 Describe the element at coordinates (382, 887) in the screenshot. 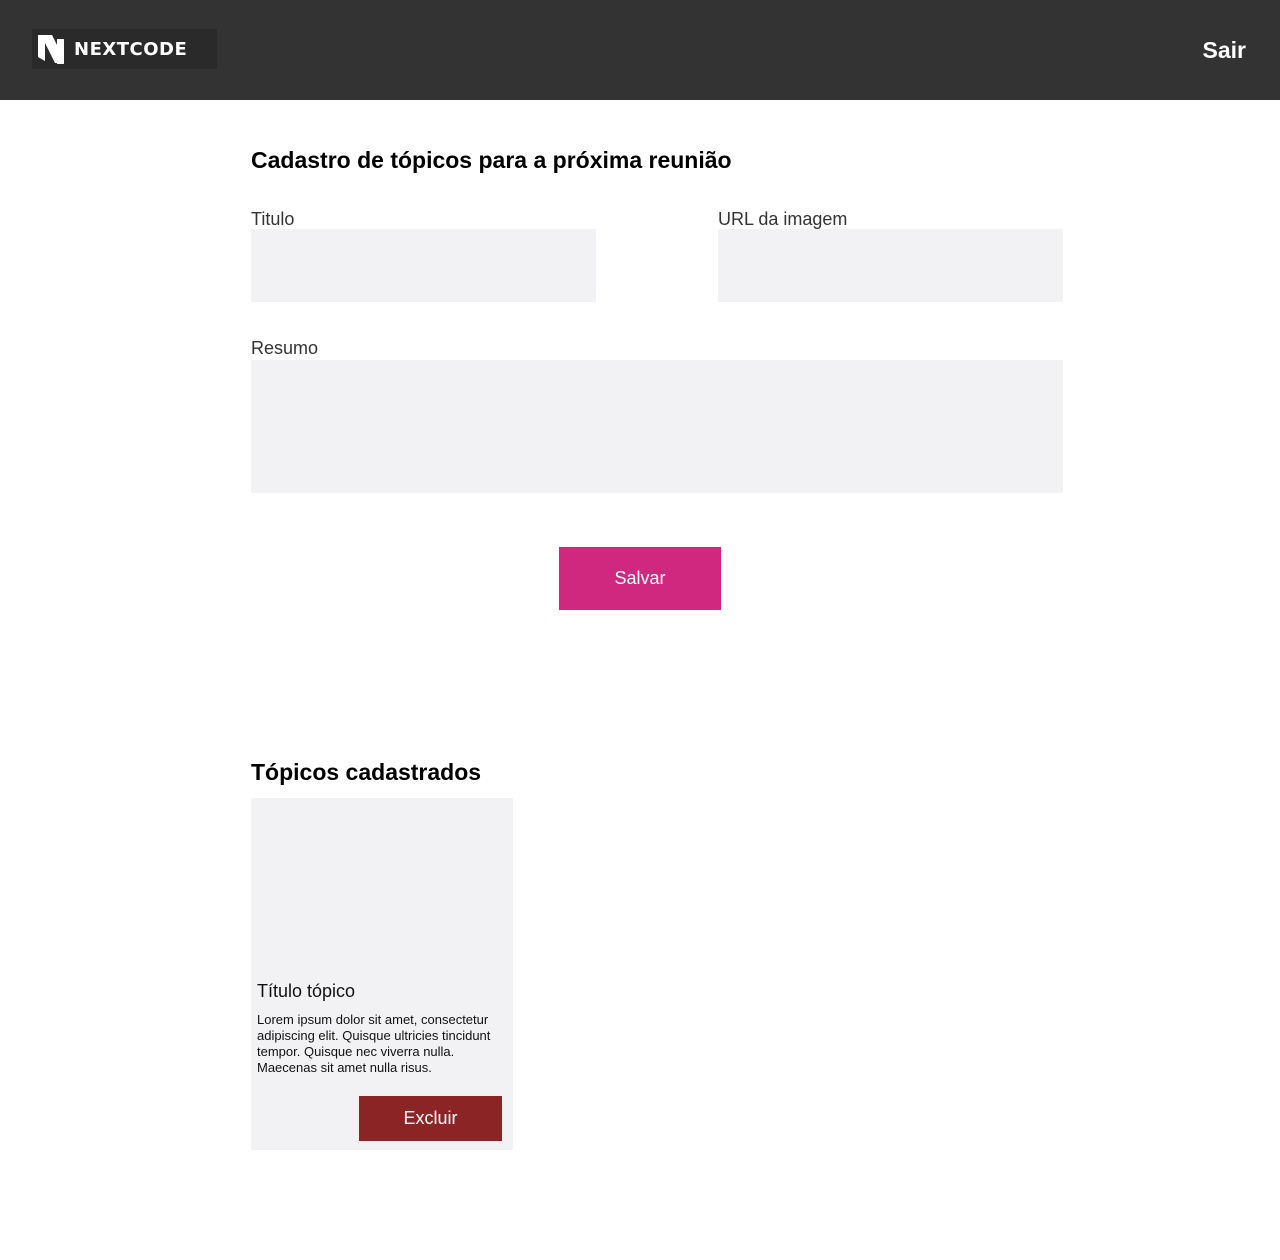

I see `topic-image-placeholder` at that location.